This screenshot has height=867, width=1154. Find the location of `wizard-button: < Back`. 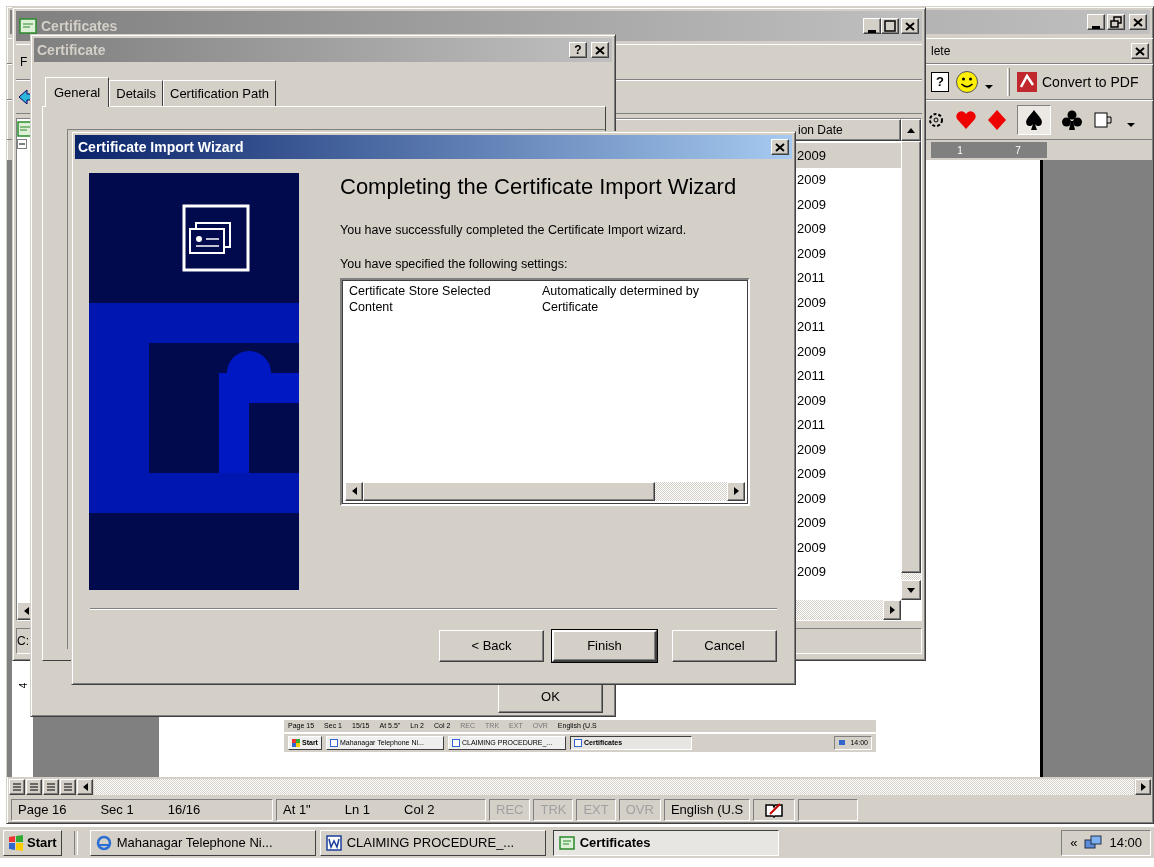

wizard-button: < Back is located at coordinates (491, 646).